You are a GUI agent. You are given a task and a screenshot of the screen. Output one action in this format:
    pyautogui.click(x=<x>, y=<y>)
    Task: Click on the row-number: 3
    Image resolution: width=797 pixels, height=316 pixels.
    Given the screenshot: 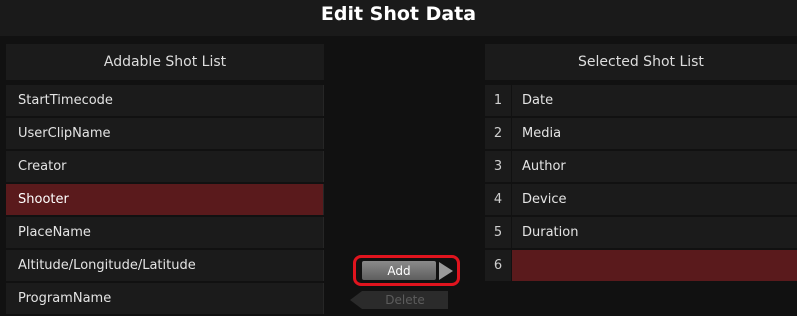 What is the action you would take?
    pyautogui.click(x=498, y=166)
    